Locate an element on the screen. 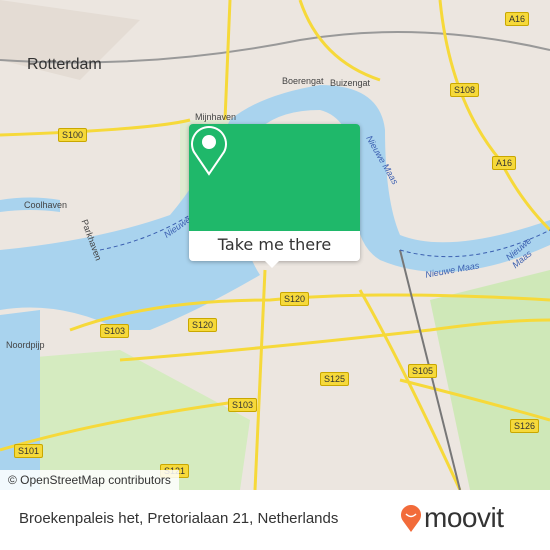 Image resolution: width=550 pixels, height=550 pixels. street-label: Boerengat is located at coordinates (303, 81).